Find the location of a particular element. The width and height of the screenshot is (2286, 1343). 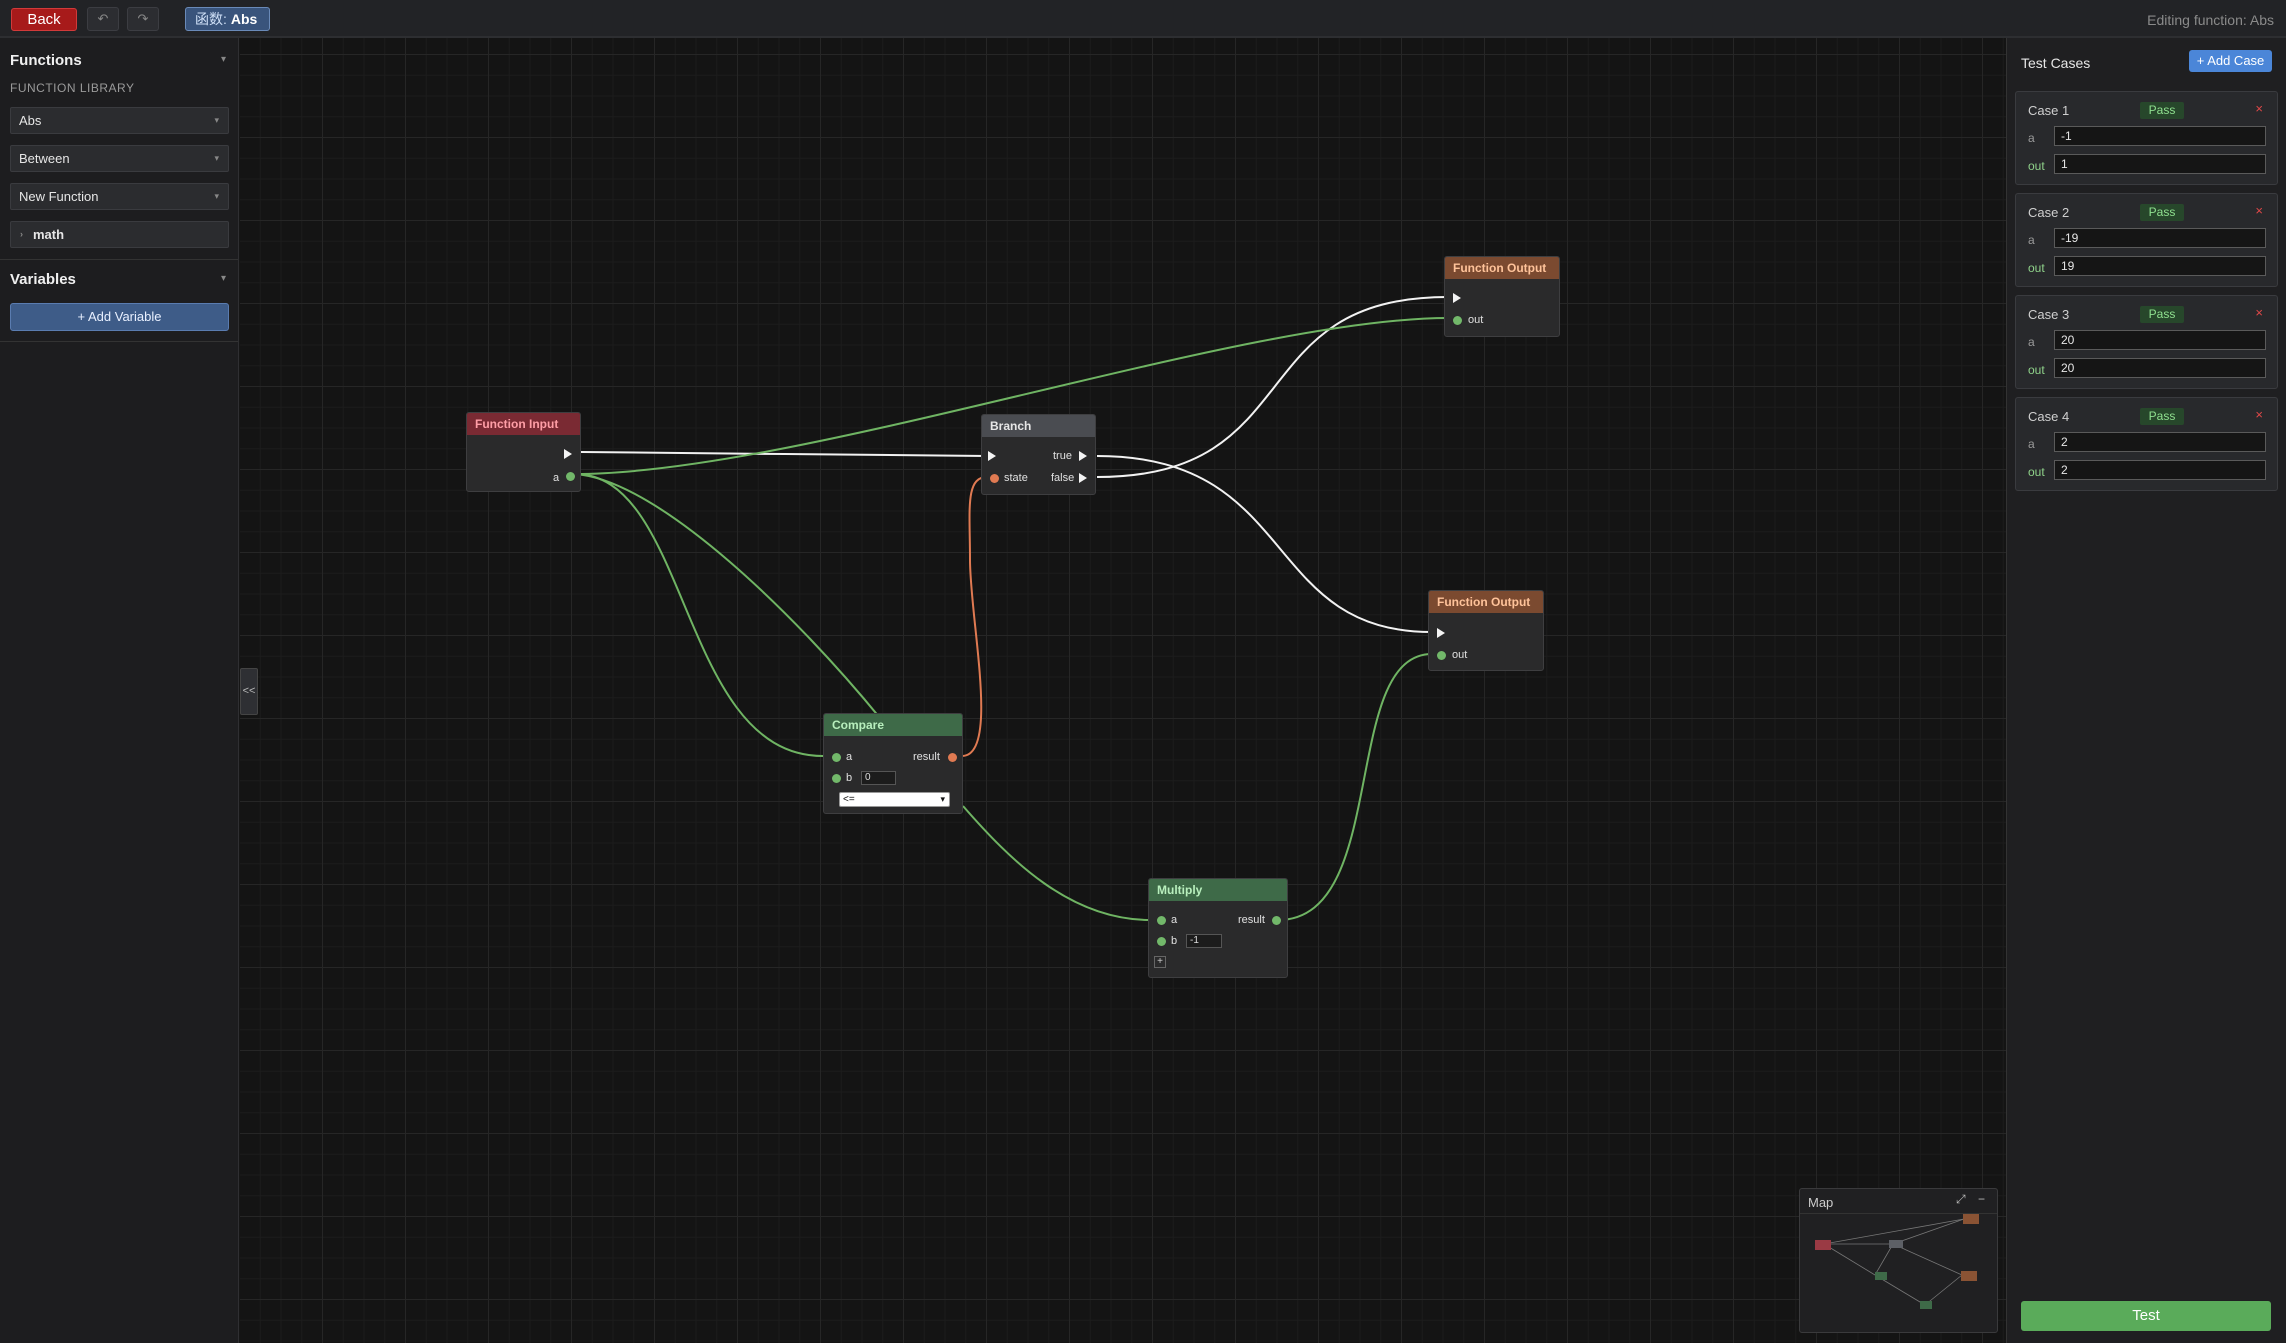

case-input-a-field: -1 is located at coordinates (2160, 136).